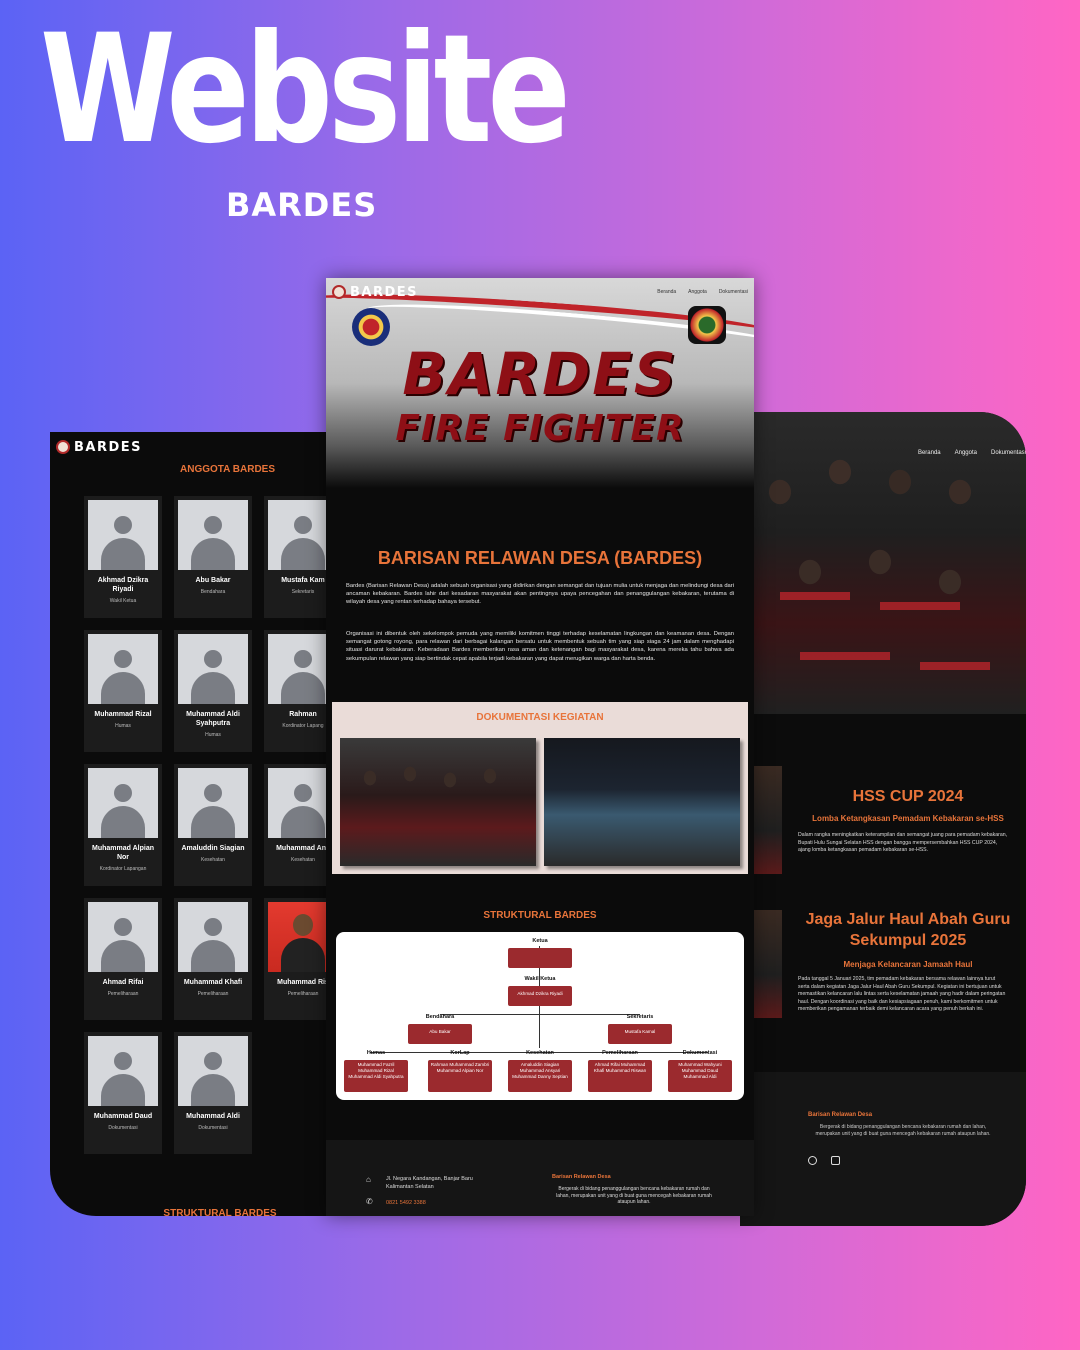 Image resolution: width=1080 pixels, height=1350 pixels. I want to click on org-division-label: Humas, so click(376, 1053).